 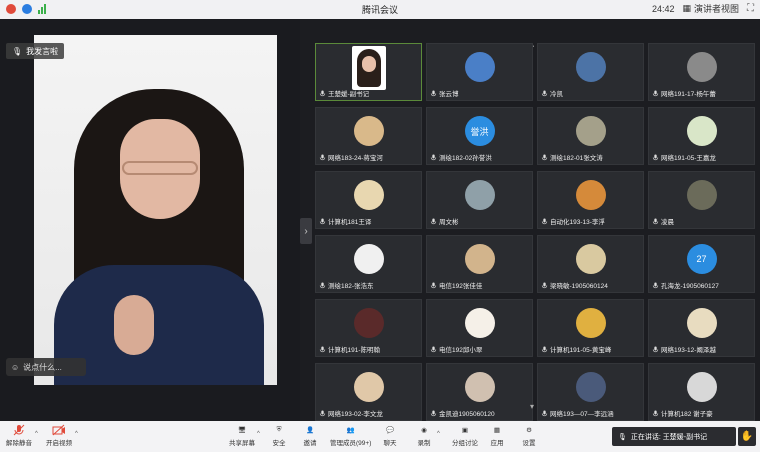 What do you see at coordinates (350, 430) in the screenshot?
I see `members-icon: 👥` at bounding box center [350, 430].